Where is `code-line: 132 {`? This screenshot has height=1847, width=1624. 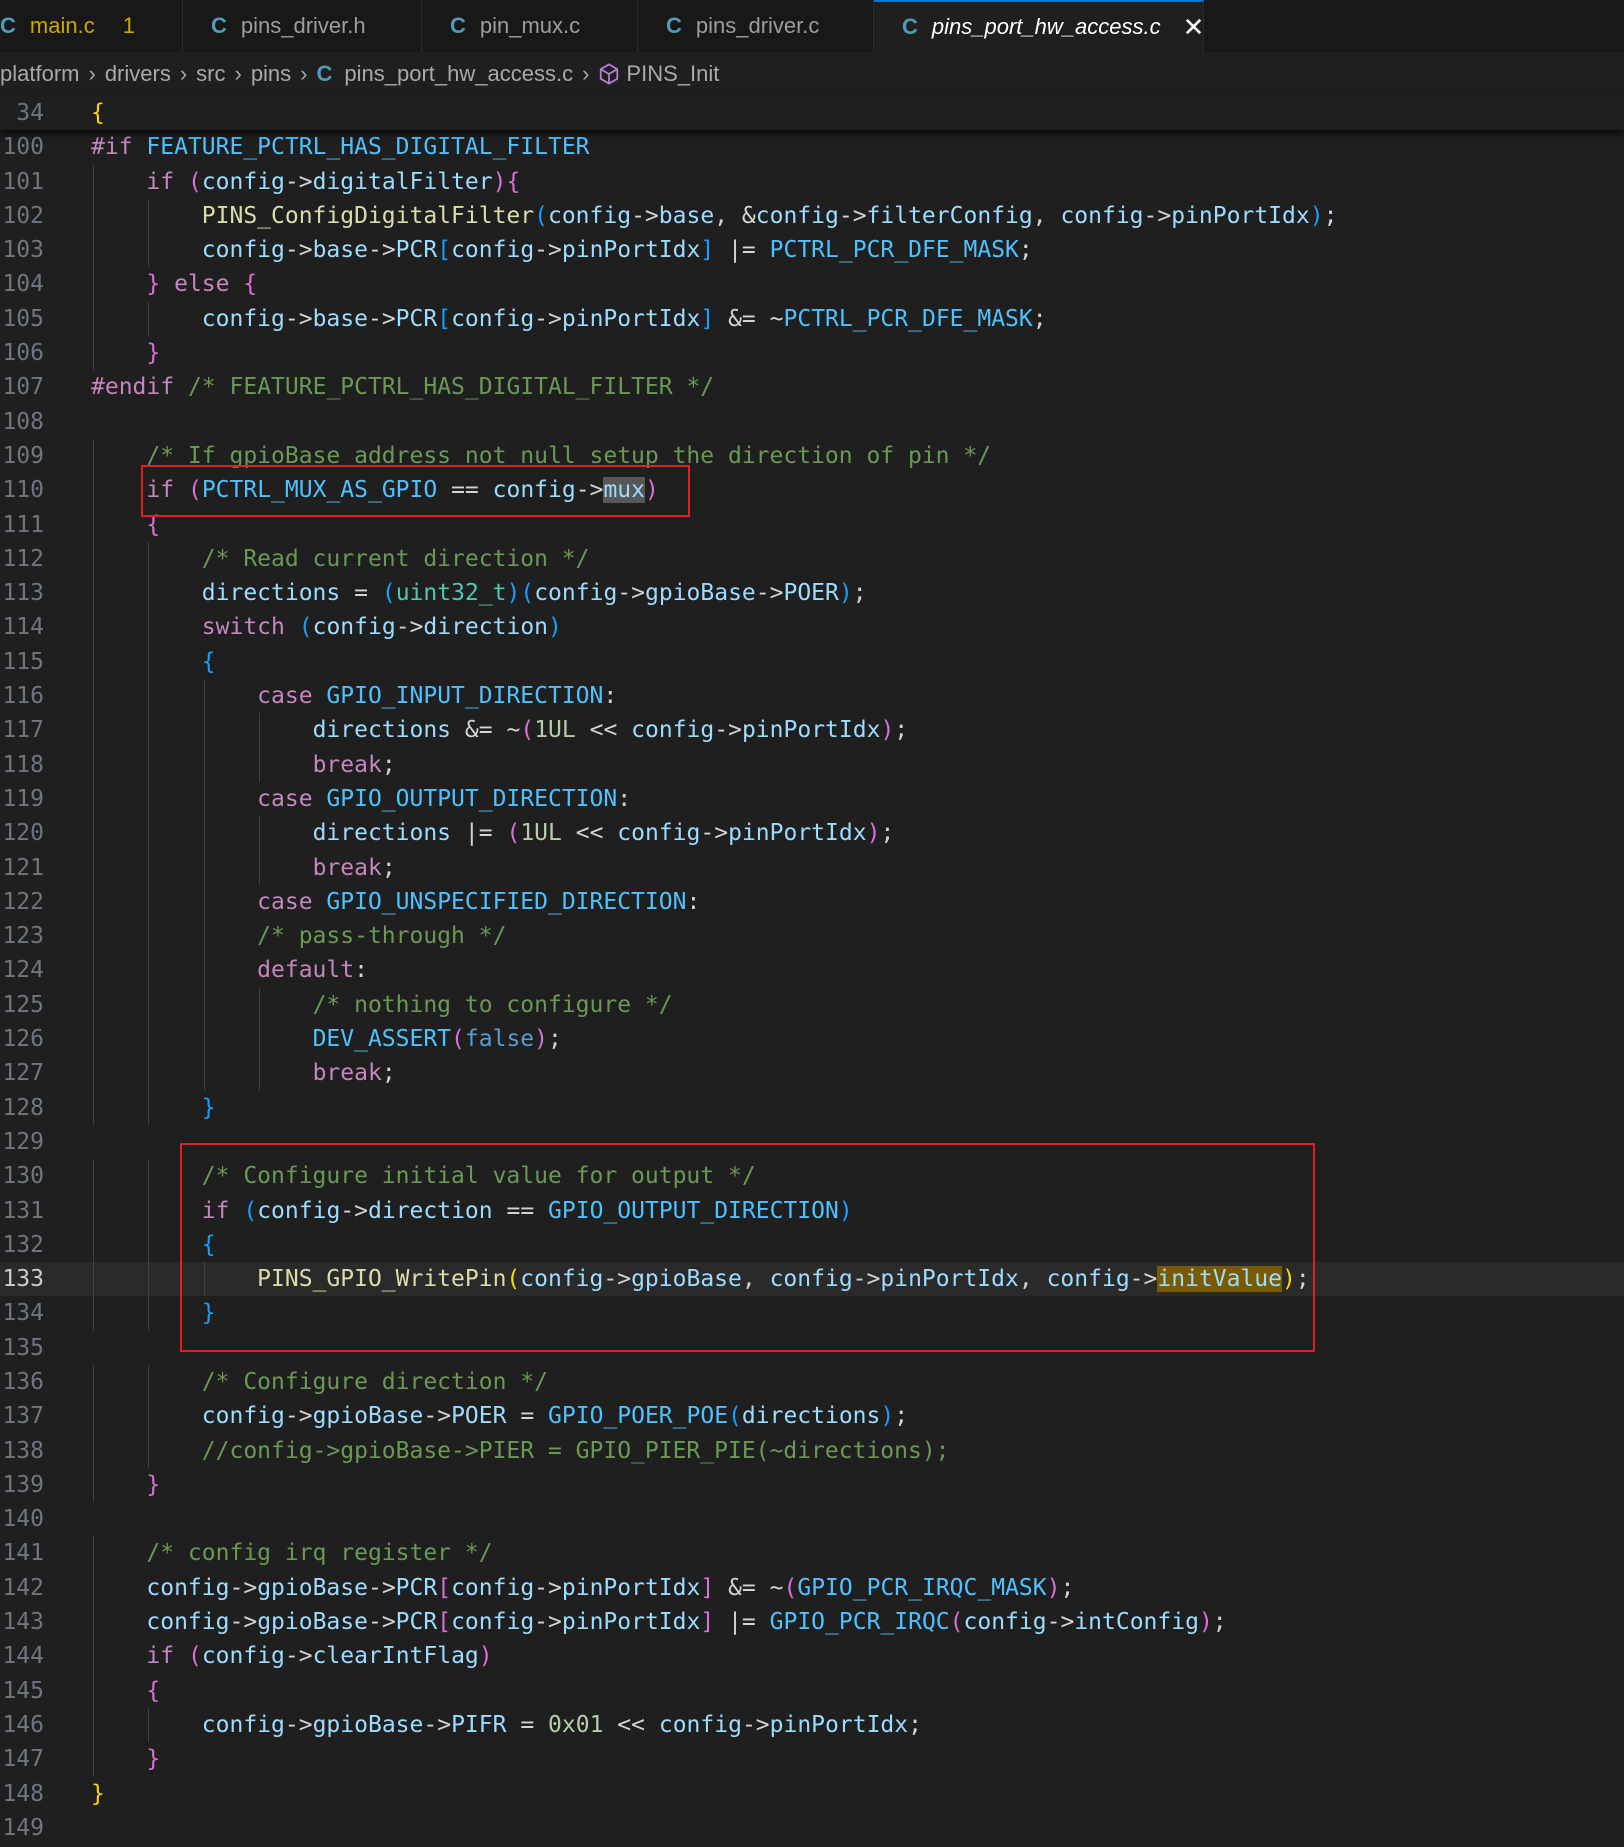 code-line: 132 { is located at coordinates (812, 1245).